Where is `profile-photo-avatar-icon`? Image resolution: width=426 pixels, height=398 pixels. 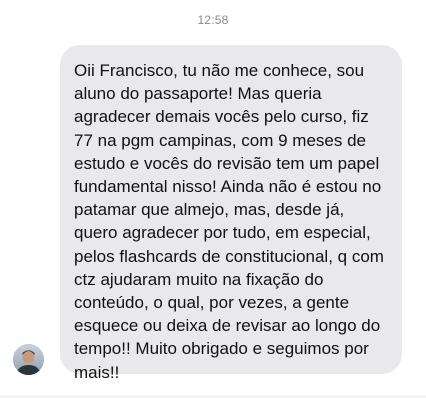 profile-photo-avatar-icon is located at coordinates (28, 359).